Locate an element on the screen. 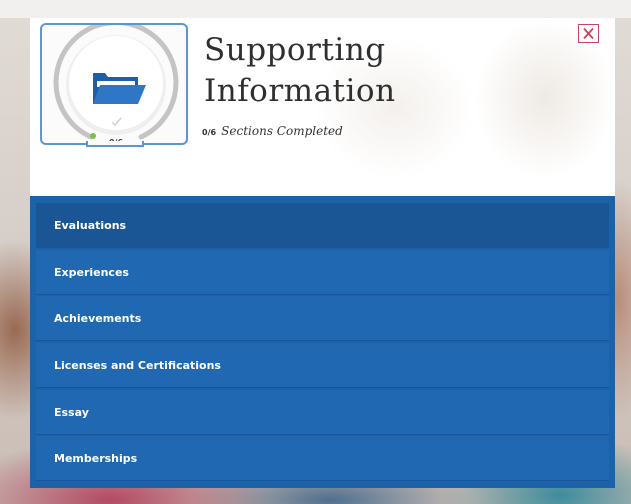 This screenshot has width=631, height=504. page-title: Supporting Information is located at coordinates (354, 71).